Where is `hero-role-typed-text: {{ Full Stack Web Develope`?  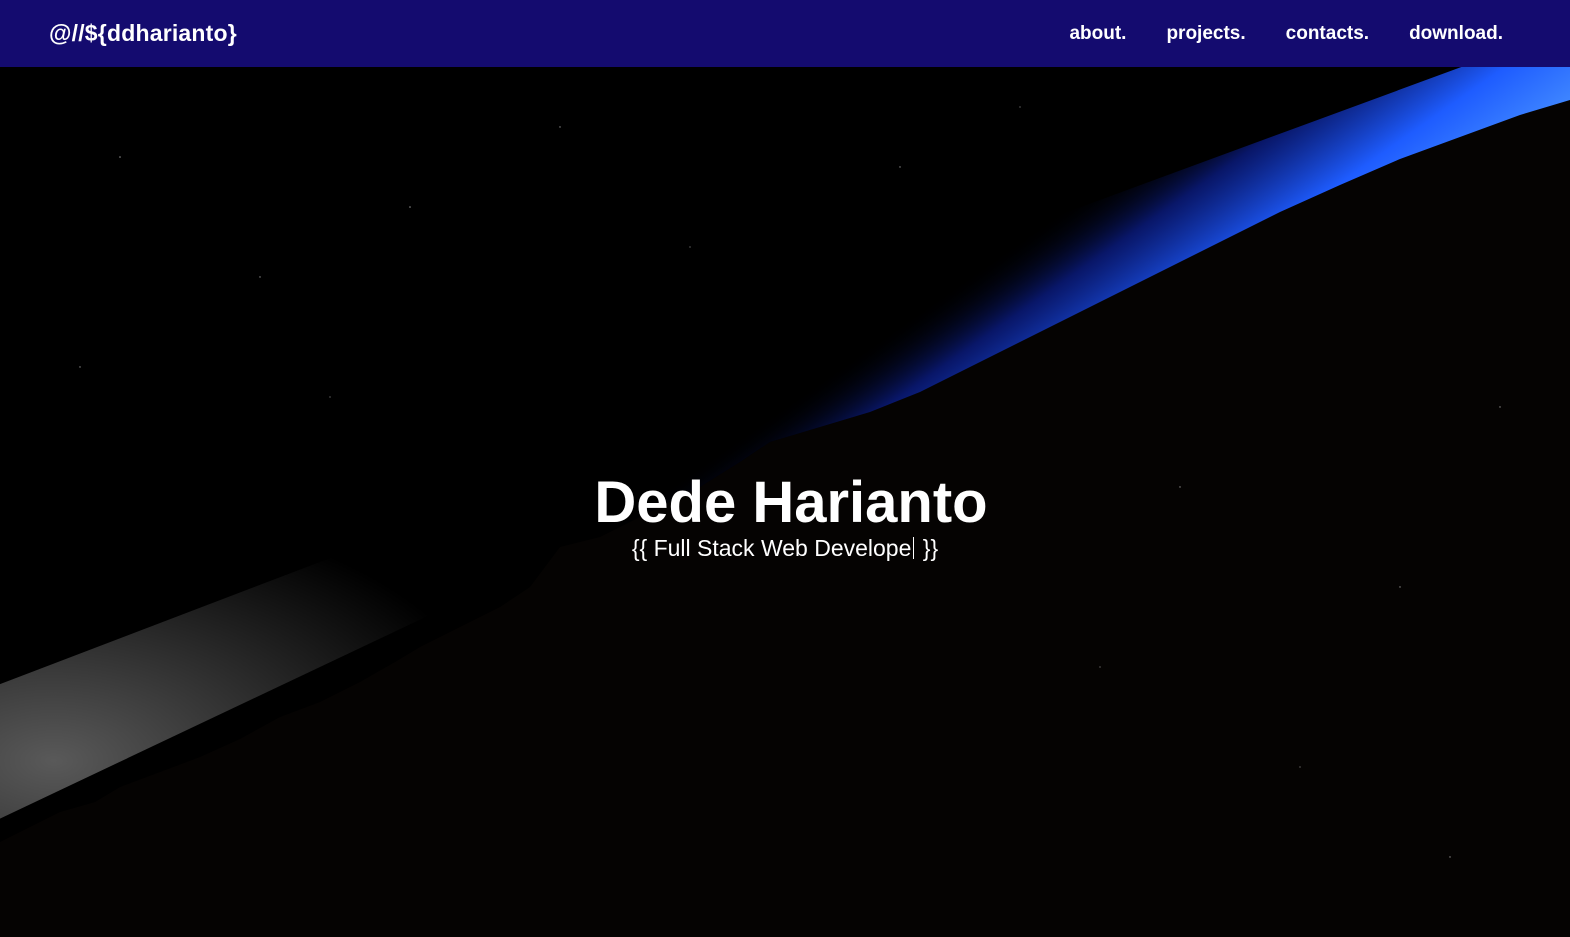 hero-role-typed-text: {{ Full Stack Web Develope is located at coordinates (771, 548).